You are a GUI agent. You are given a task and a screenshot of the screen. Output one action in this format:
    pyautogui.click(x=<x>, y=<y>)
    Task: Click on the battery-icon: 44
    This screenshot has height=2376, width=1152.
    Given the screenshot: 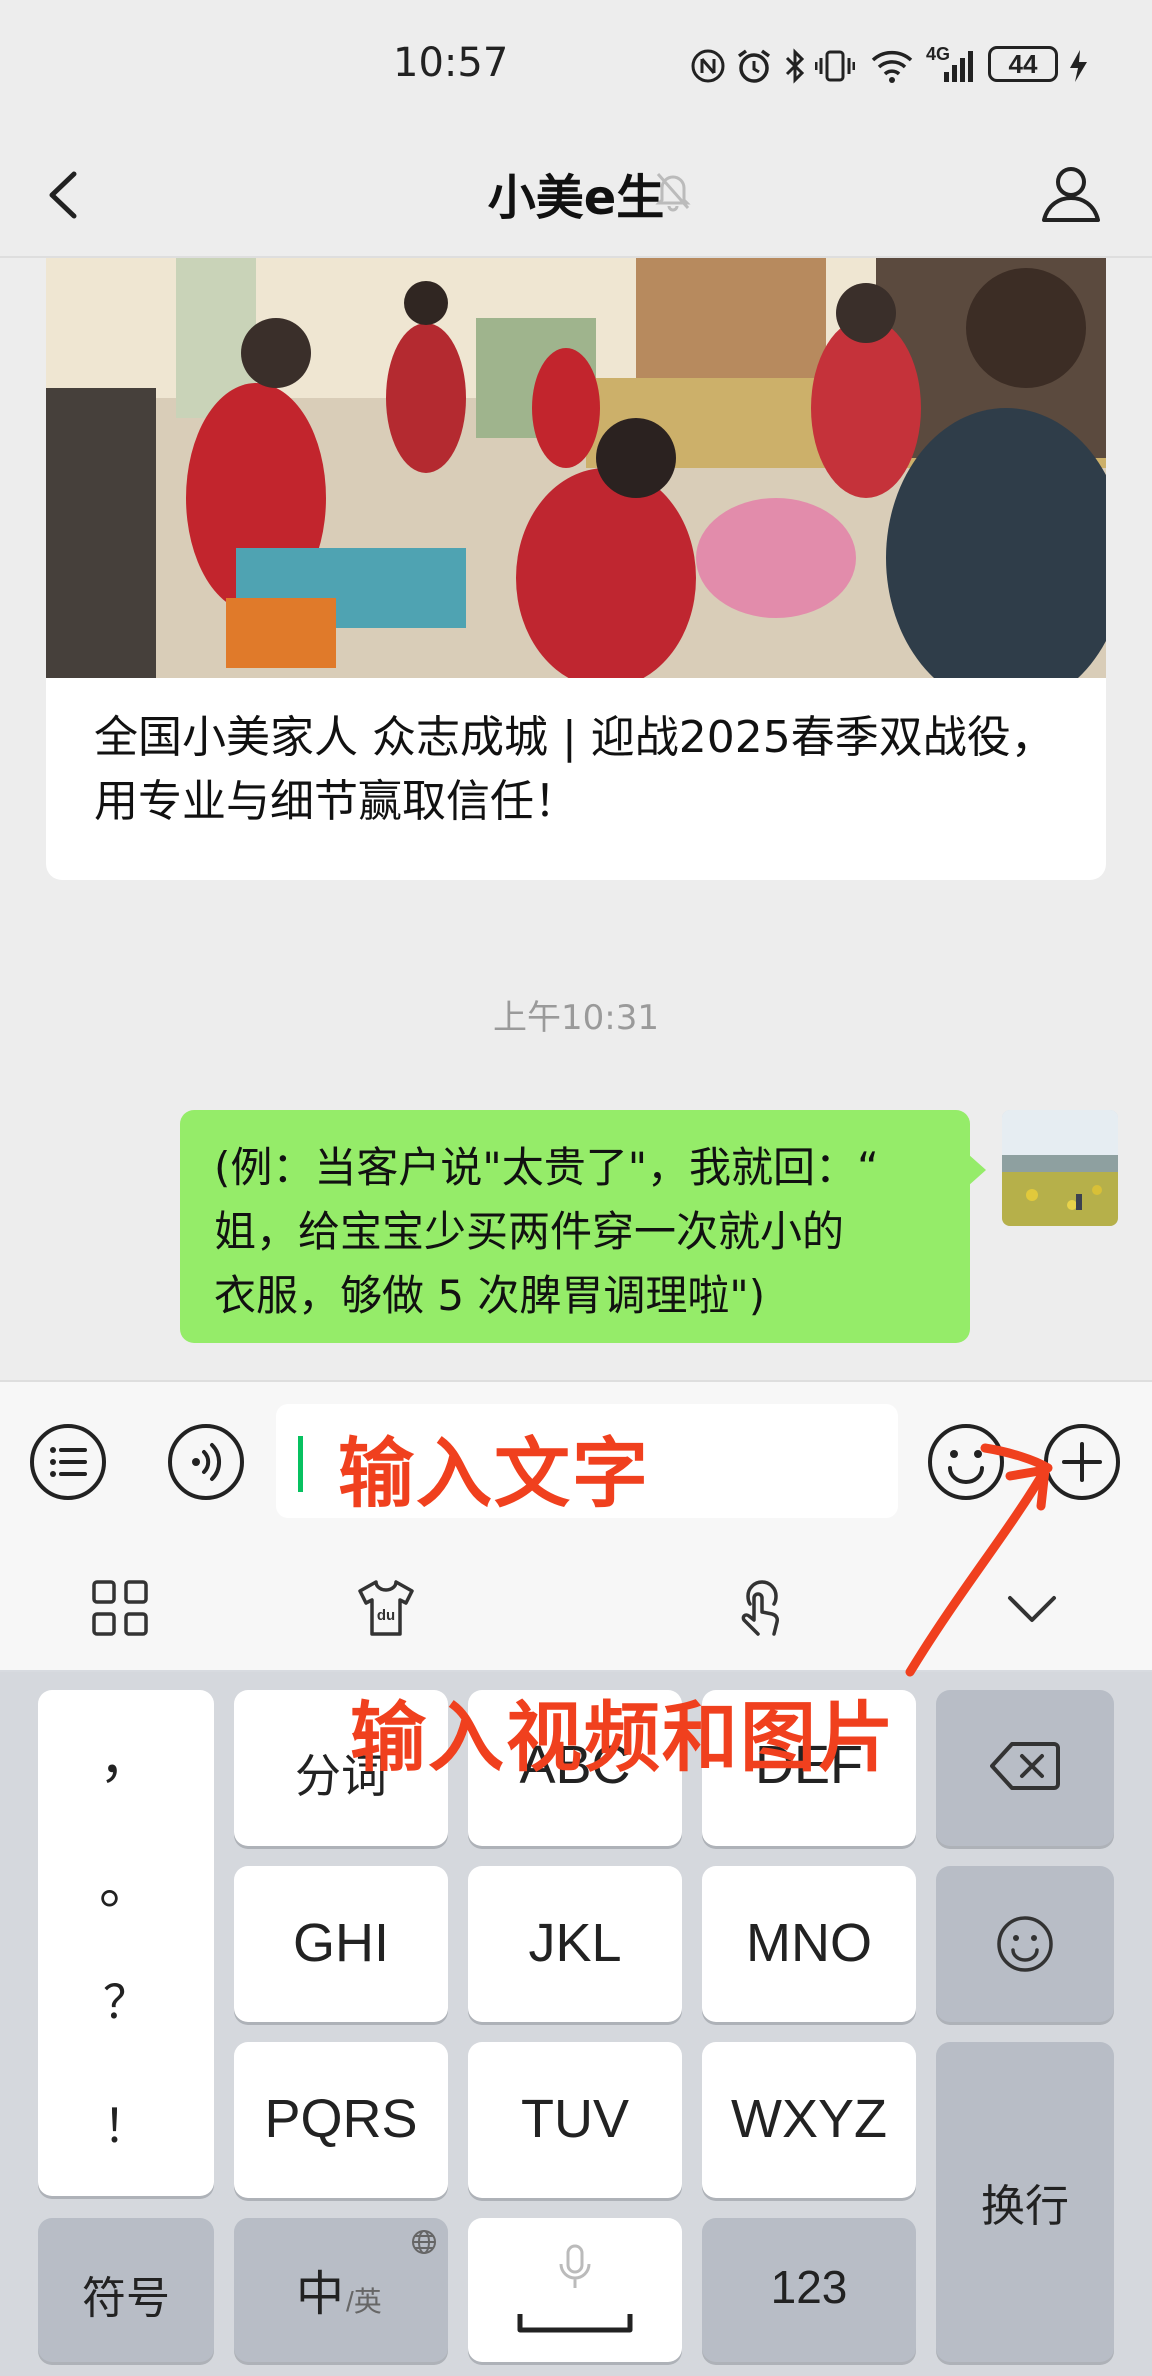 What is the action you would take?
    pyautogui.click(x=1023, y=64)
    